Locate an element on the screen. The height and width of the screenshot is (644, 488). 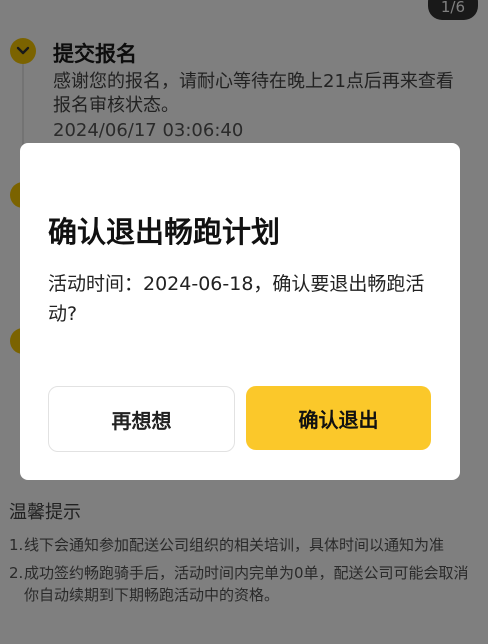
dialog-title: 确认退出畅跑计划 is located at coordinates (164, 232).